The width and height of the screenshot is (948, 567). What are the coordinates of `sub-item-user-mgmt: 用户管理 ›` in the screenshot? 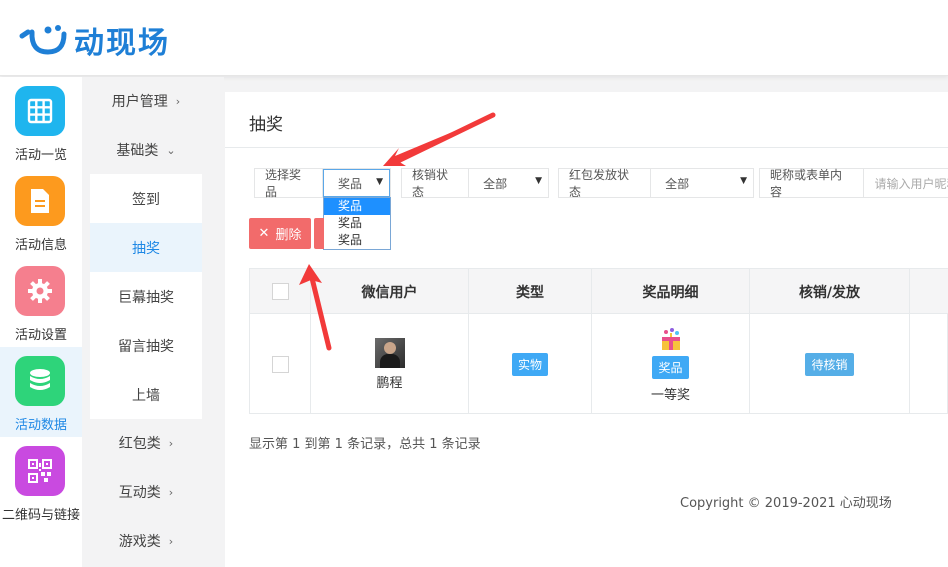 It's located at (146, 101).